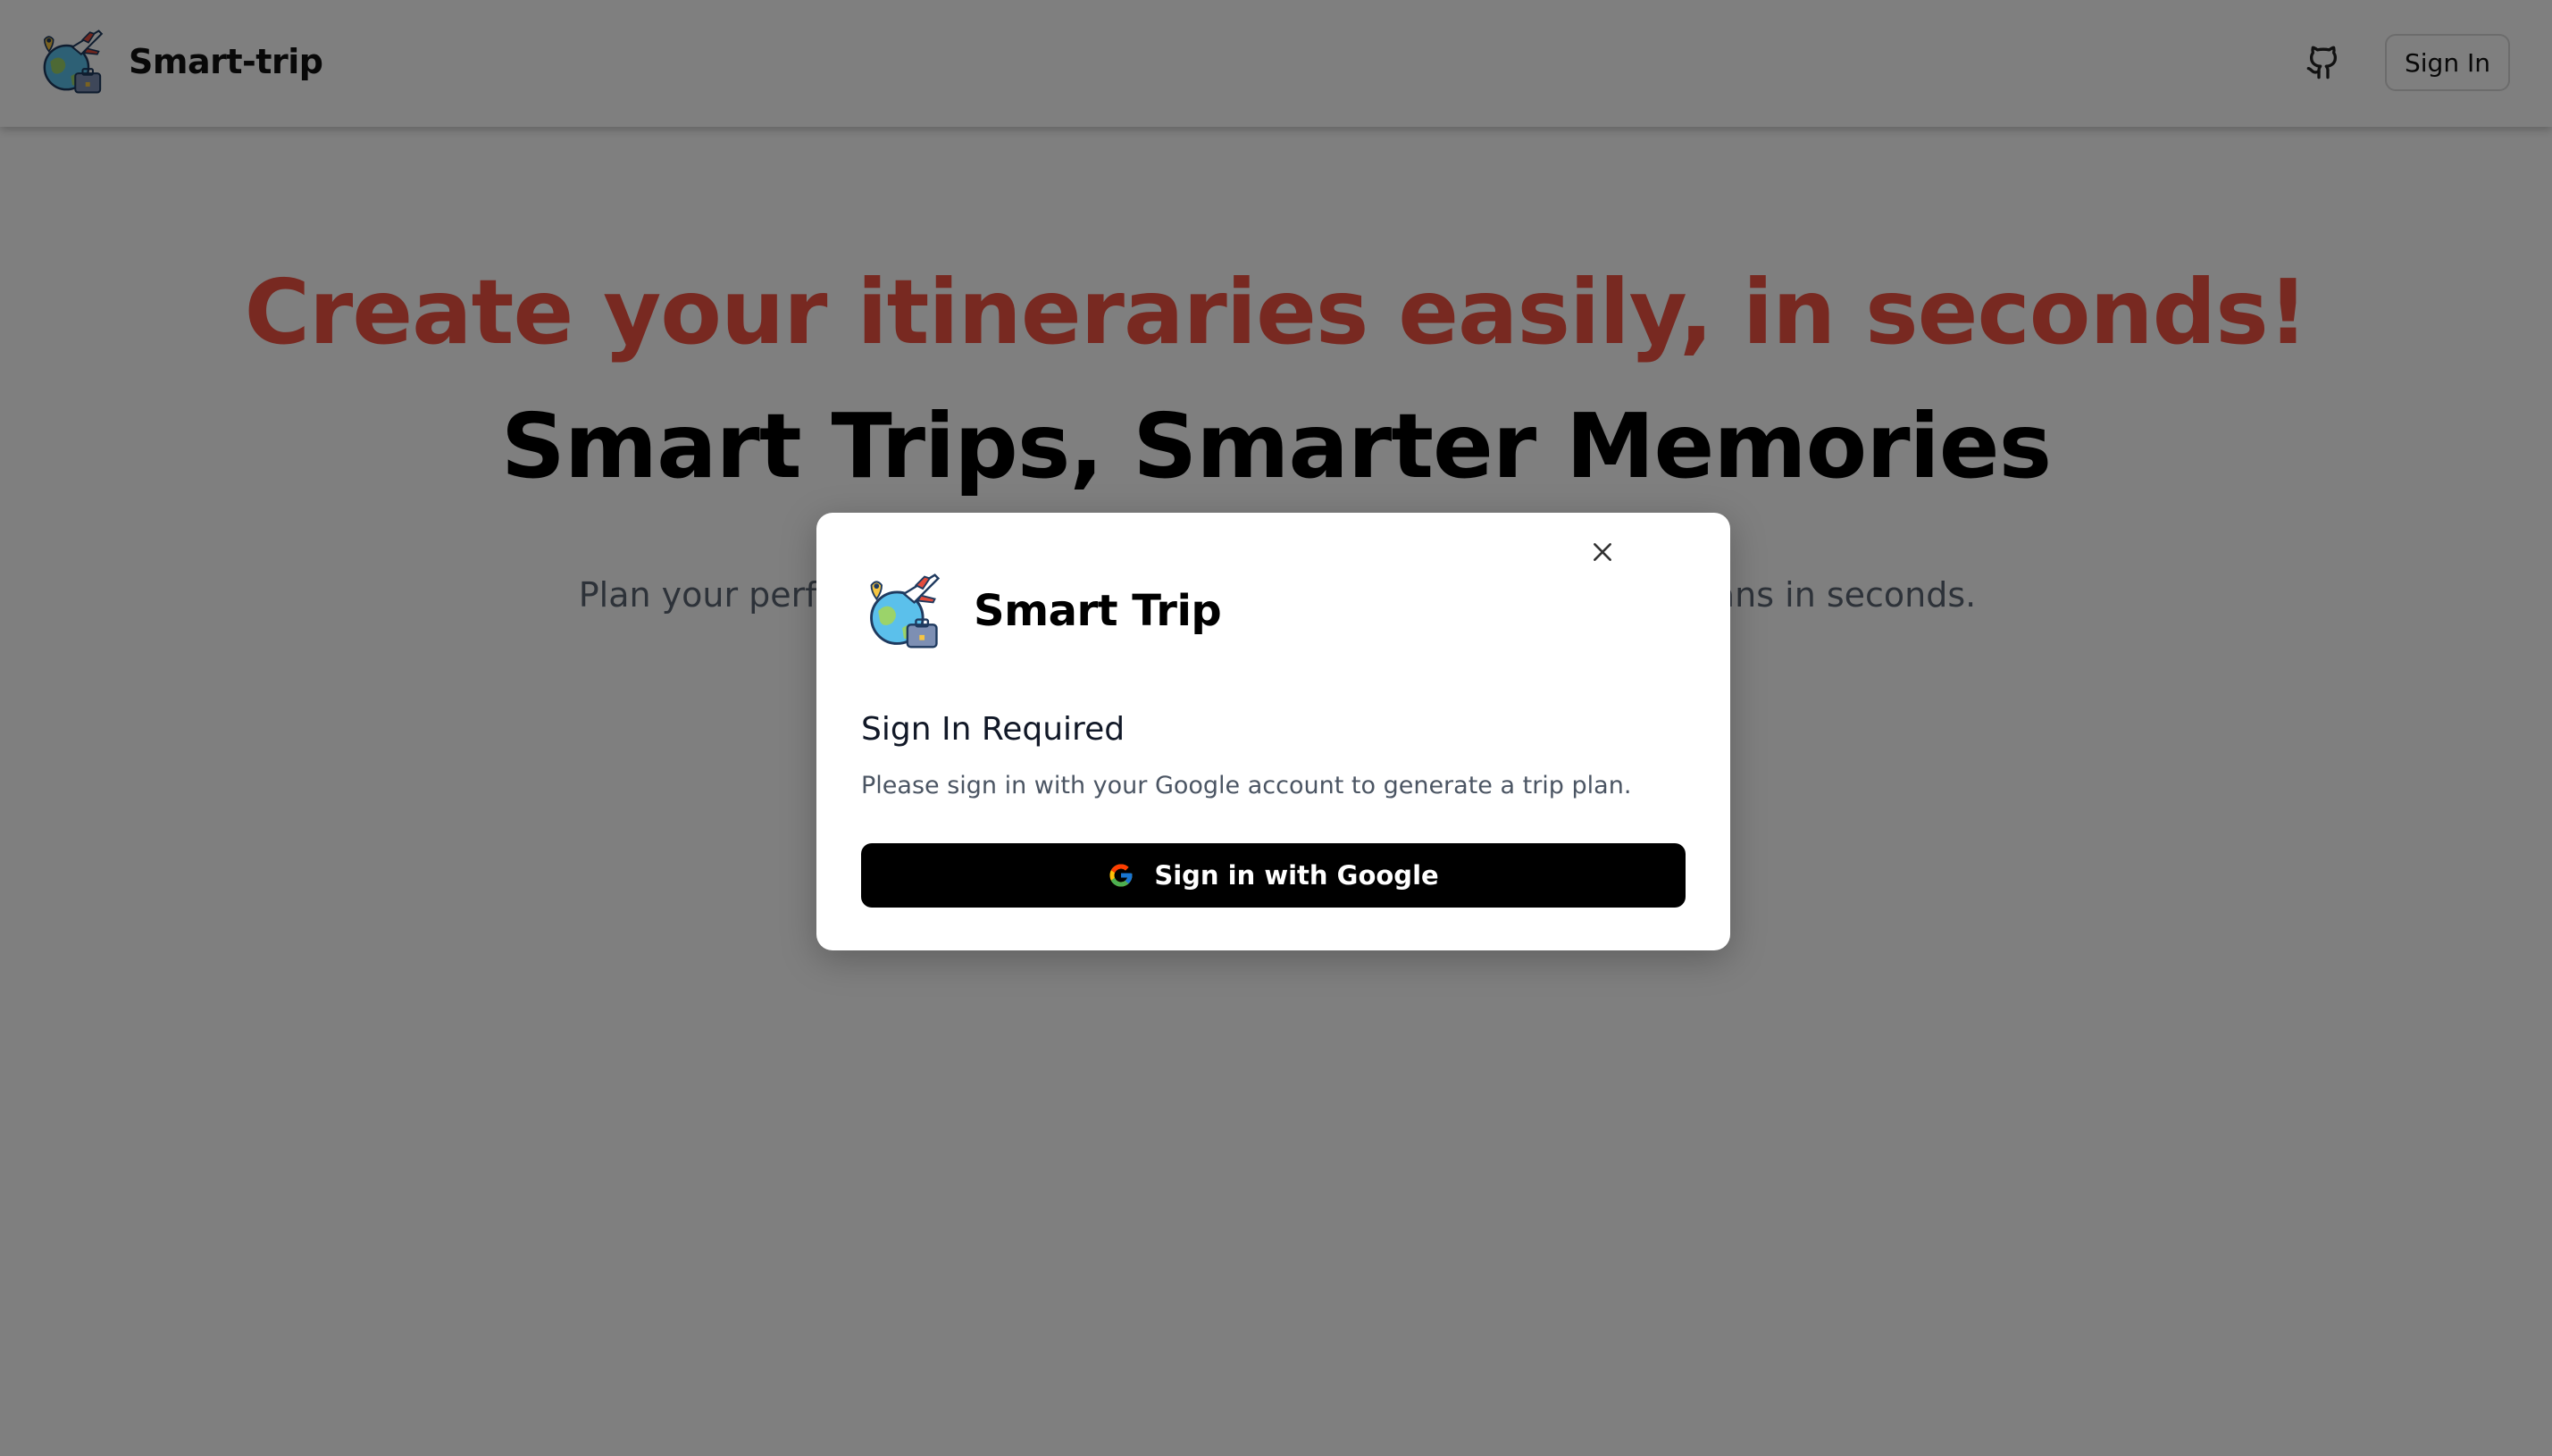 The image size is (2552, 1456). What do you see at coordinates (1121, 875) in the screenshot?
I see `google-icon` at bounding box center [1121, 875].